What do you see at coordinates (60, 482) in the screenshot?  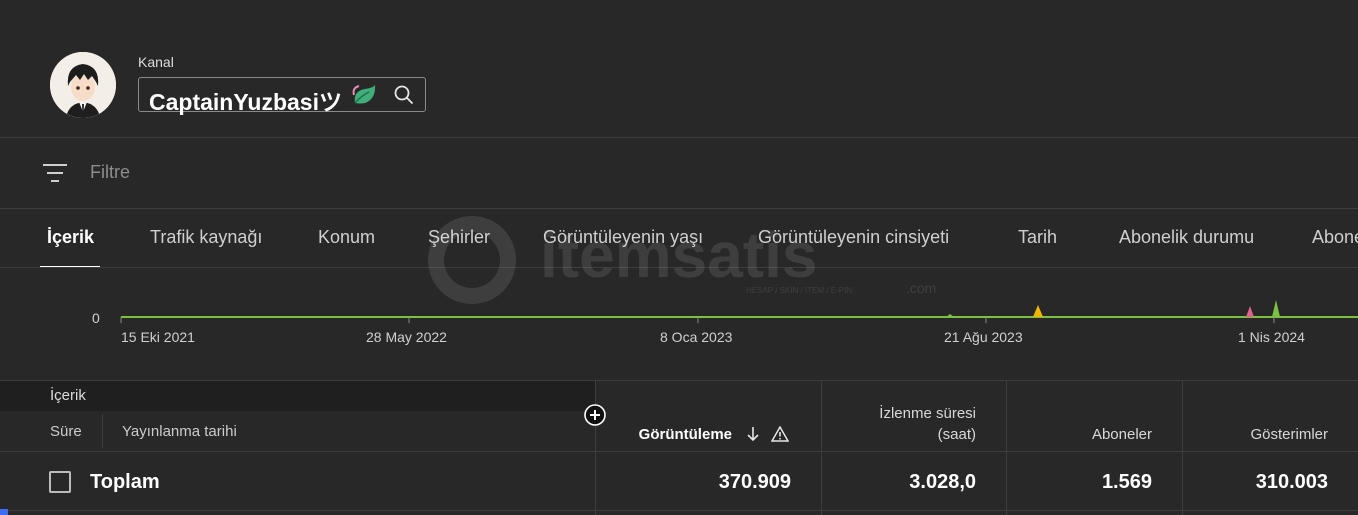 I see `total-row-checkbox` at bounding box center [60, 482].